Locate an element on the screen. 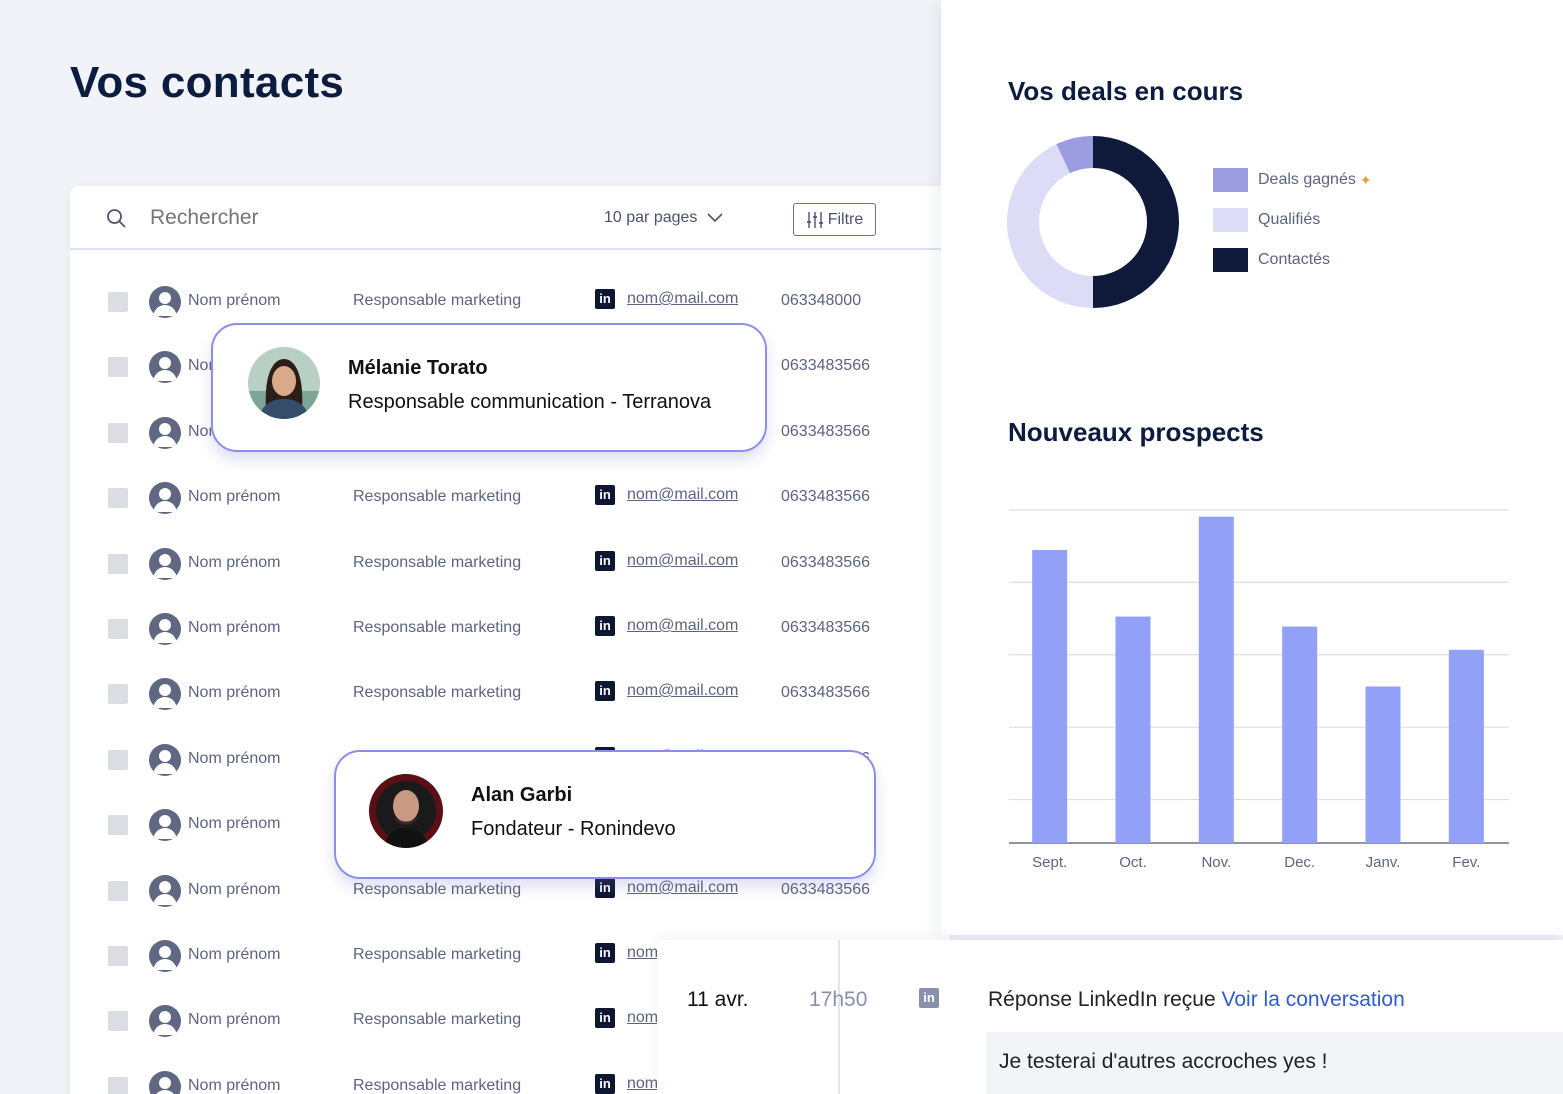 The image size is (1563, 1094). party-popper-icon: ✦ is located at coordinates (1365, 179).